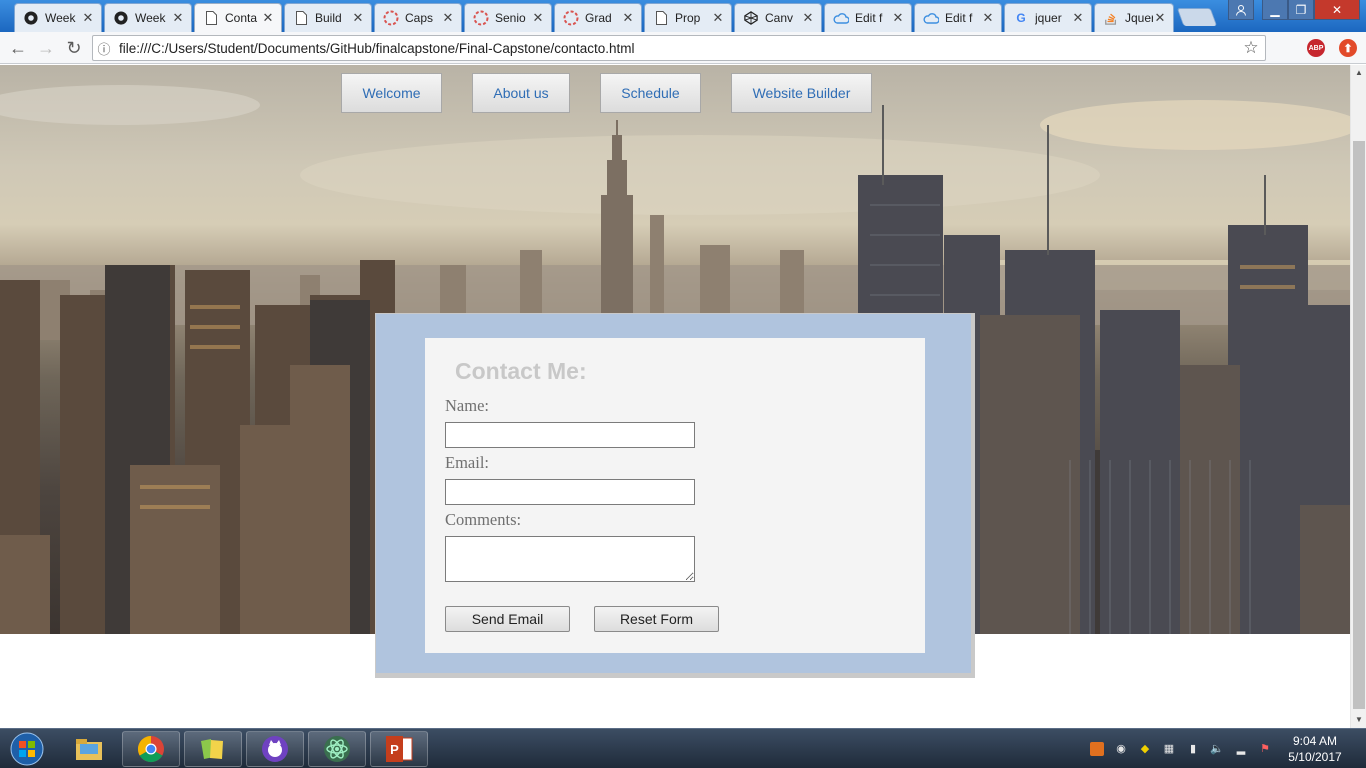 This screenshot has height=768, width=1366. I want to click on vertical-scrollbar: ▲ ▼, so click(1358, 396).